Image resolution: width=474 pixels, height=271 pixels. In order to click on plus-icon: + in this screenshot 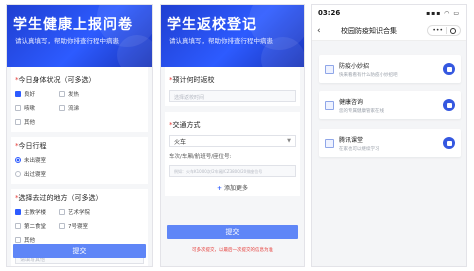, I will do `click(219, 188)`.